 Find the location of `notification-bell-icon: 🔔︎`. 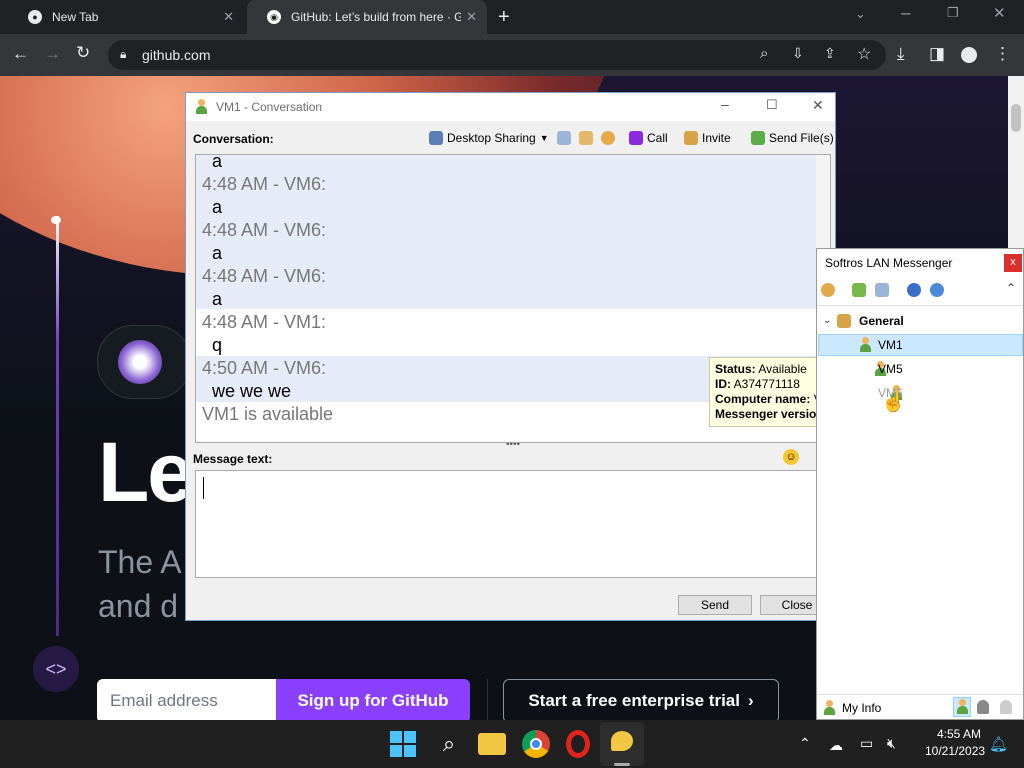

notification-bell-icon: 🔔︎ is located at coordinates (998, 744).